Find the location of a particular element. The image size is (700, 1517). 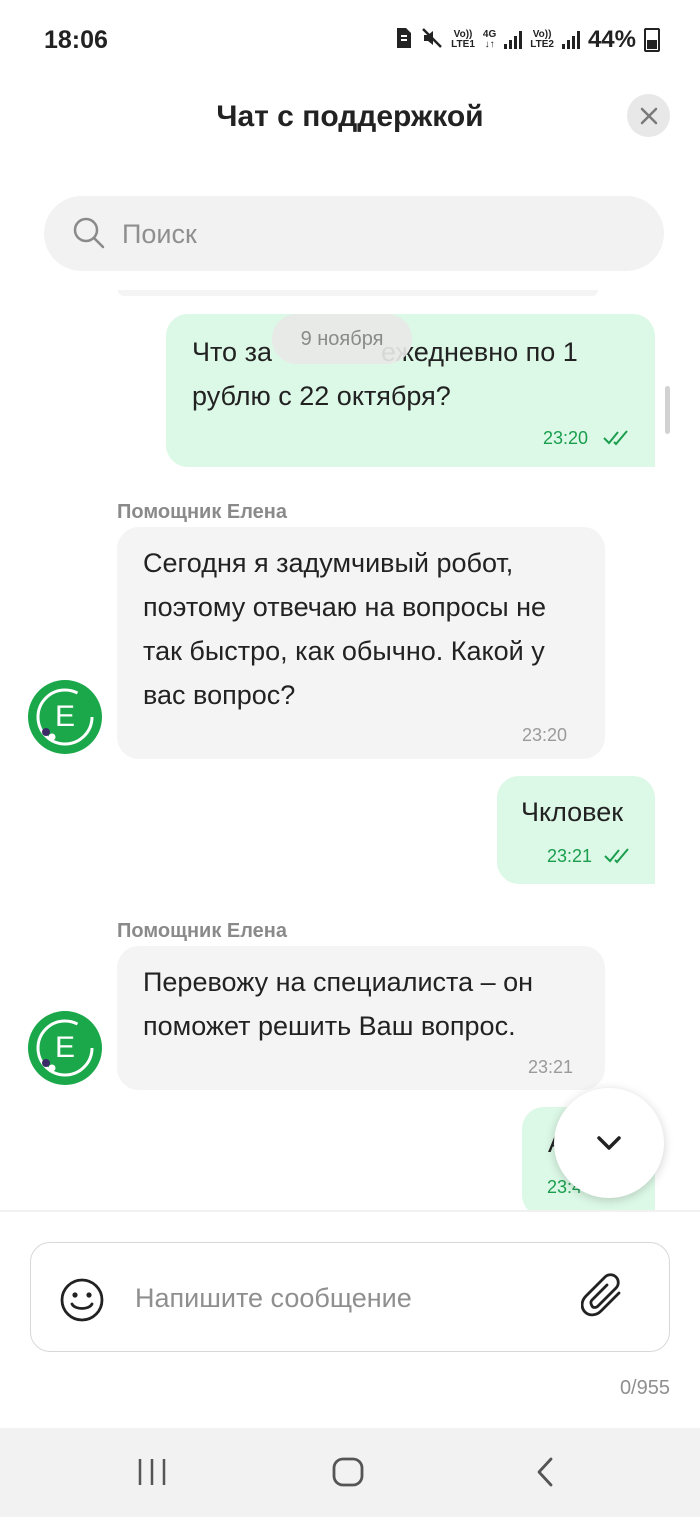

home-icon is located at coordinates (348, 1472).